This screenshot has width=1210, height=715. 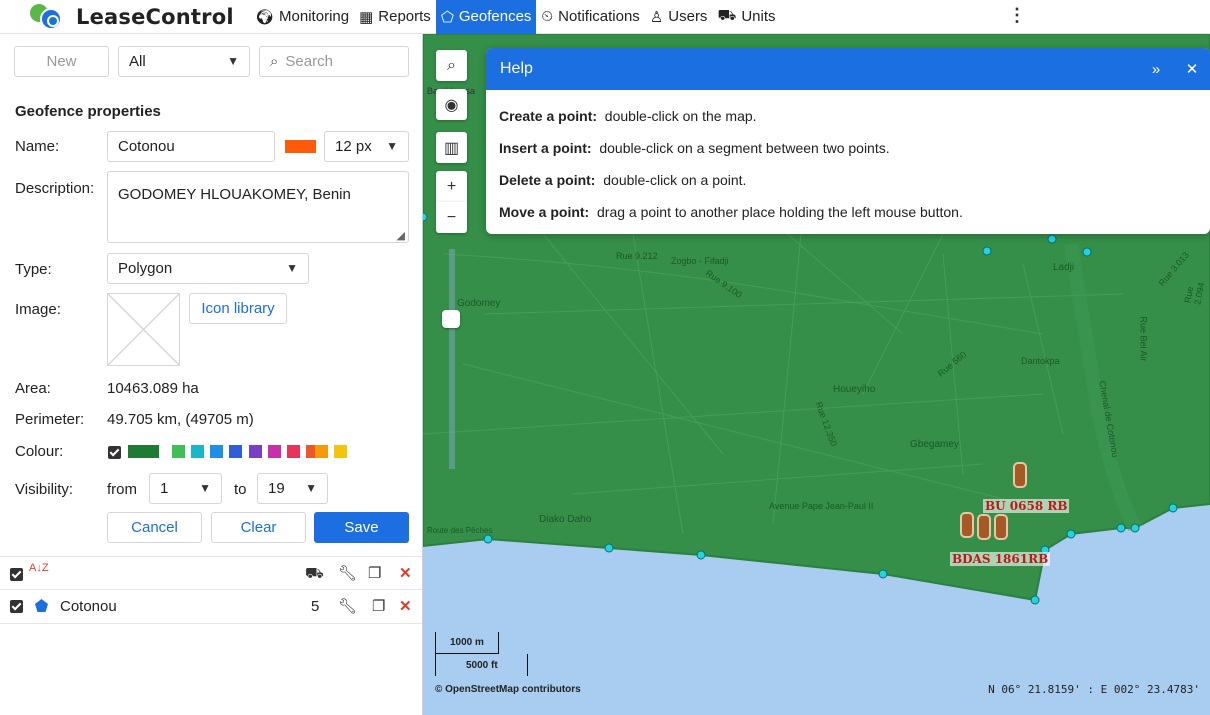 What do you see at coordinates (184, 61) in the screenshot?
I see `filter-select: All ▼` at bounding box center [184, 61].